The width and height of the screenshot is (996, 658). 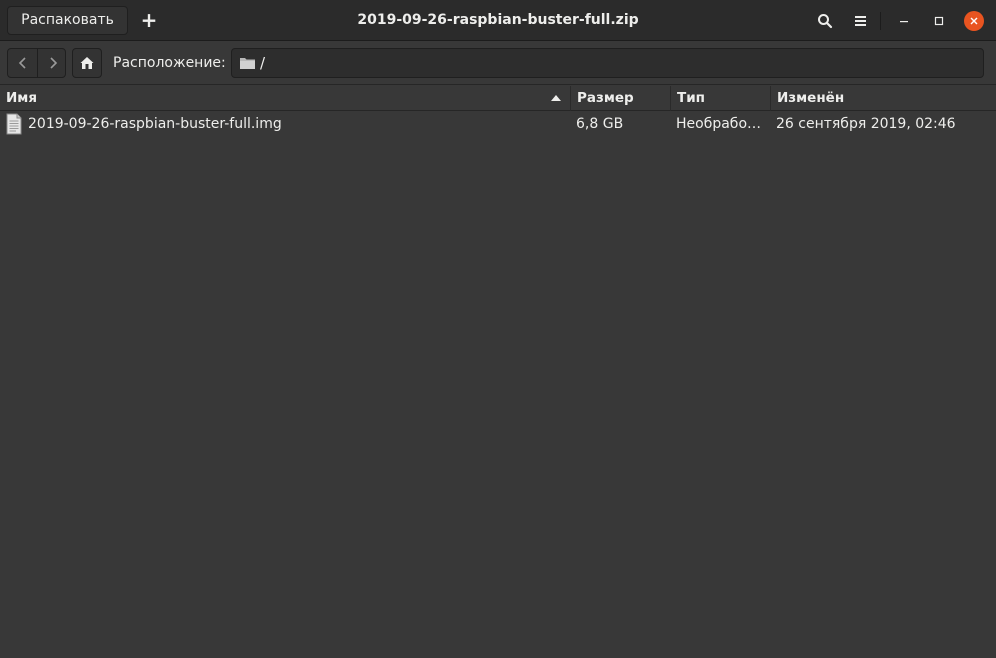 What do you see at coordinates (155, 124) in the screenshot?
I see `file-name-cell: 2019-09-26-raspbian-buster-full.img` at bounding box center [155, 124].